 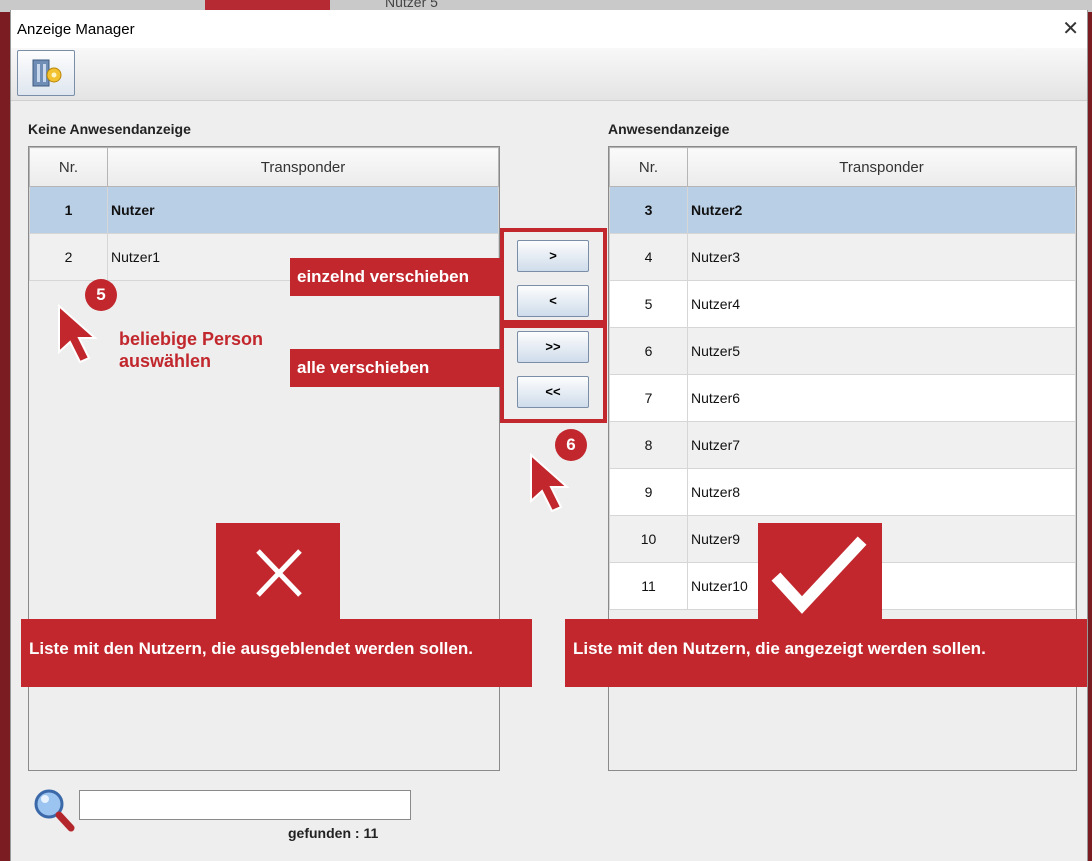 What do you see at coordinates (648, 351) in the screenshot?
I see `row-nr: 6` at bounding box center [648, 351].